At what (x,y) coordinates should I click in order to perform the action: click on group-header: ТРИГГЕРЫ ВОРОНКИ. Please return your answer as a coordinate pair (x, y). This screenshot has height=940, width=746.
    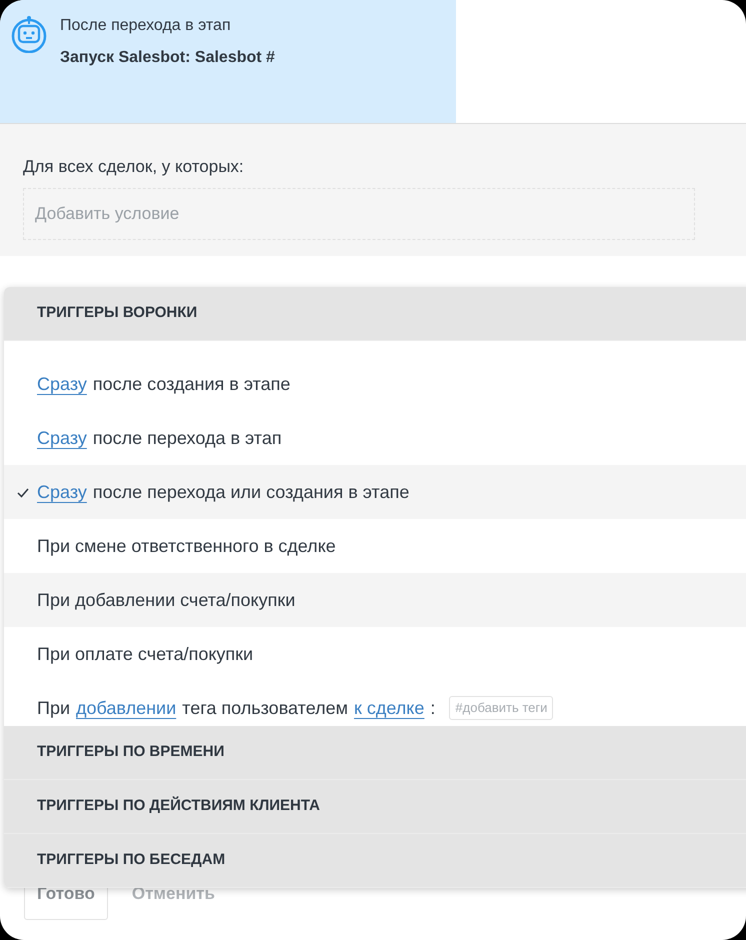
    Looking at the image, I should click on (117, 313).